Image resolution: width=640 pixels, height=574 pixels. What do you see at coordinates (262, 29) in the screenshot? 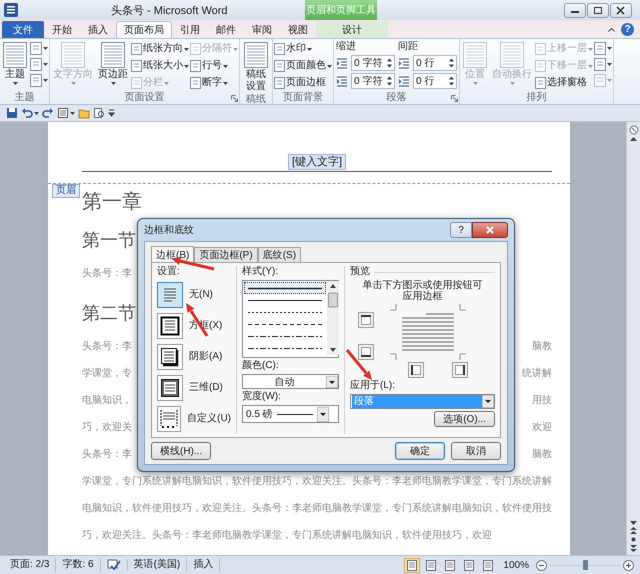
I see `ribbon-tab: 审阅` at bounding box center [262, 29].